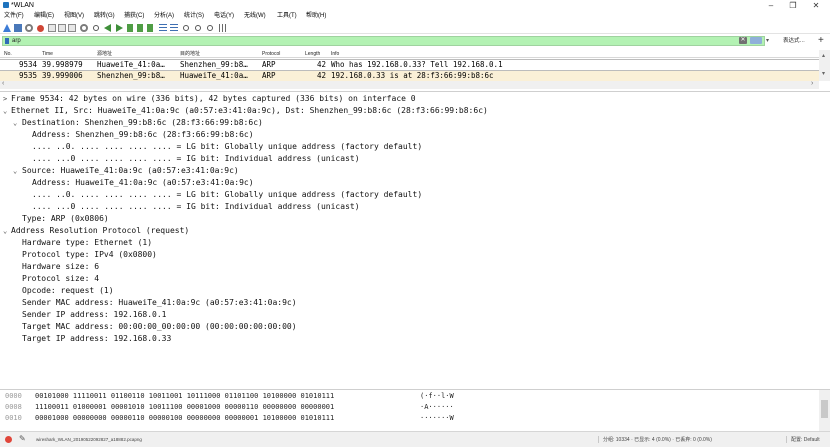 The image size is (830, 447). What do you see at coordinates (415, 219) in the screenshot?
I see `tree-item-field: Type: ARP (0x0806)` at bounding box center [415, 219].